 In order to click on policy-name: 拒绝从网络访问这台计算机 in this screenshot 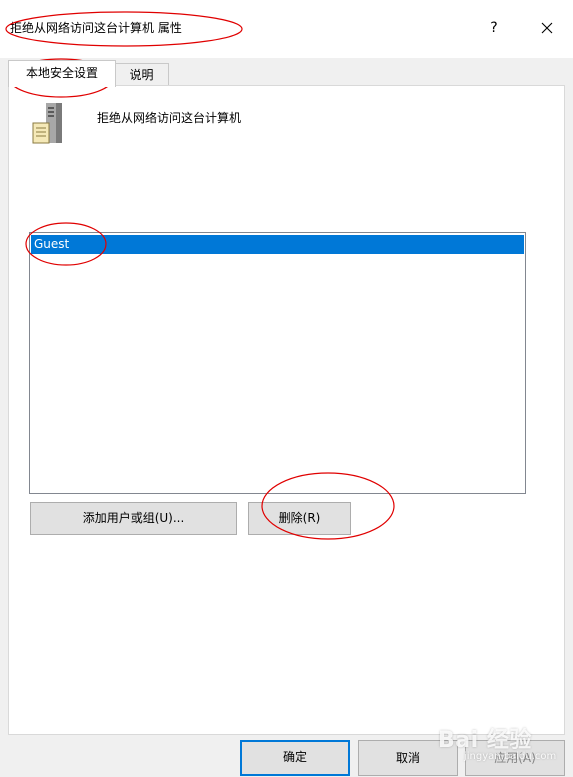, I will do `click(169, 118)`.